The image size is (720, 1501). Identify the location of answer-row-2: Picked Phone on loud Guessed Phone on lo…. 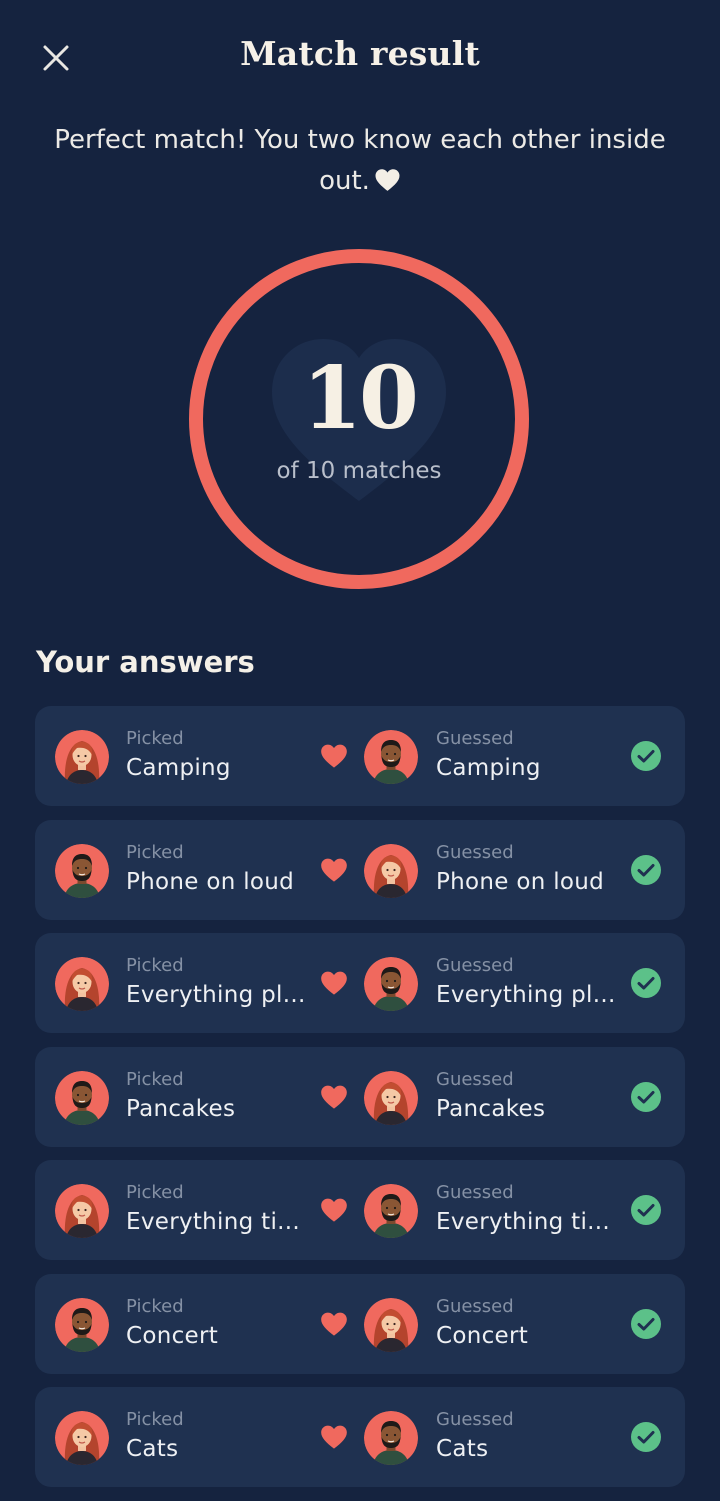
(360, 869).